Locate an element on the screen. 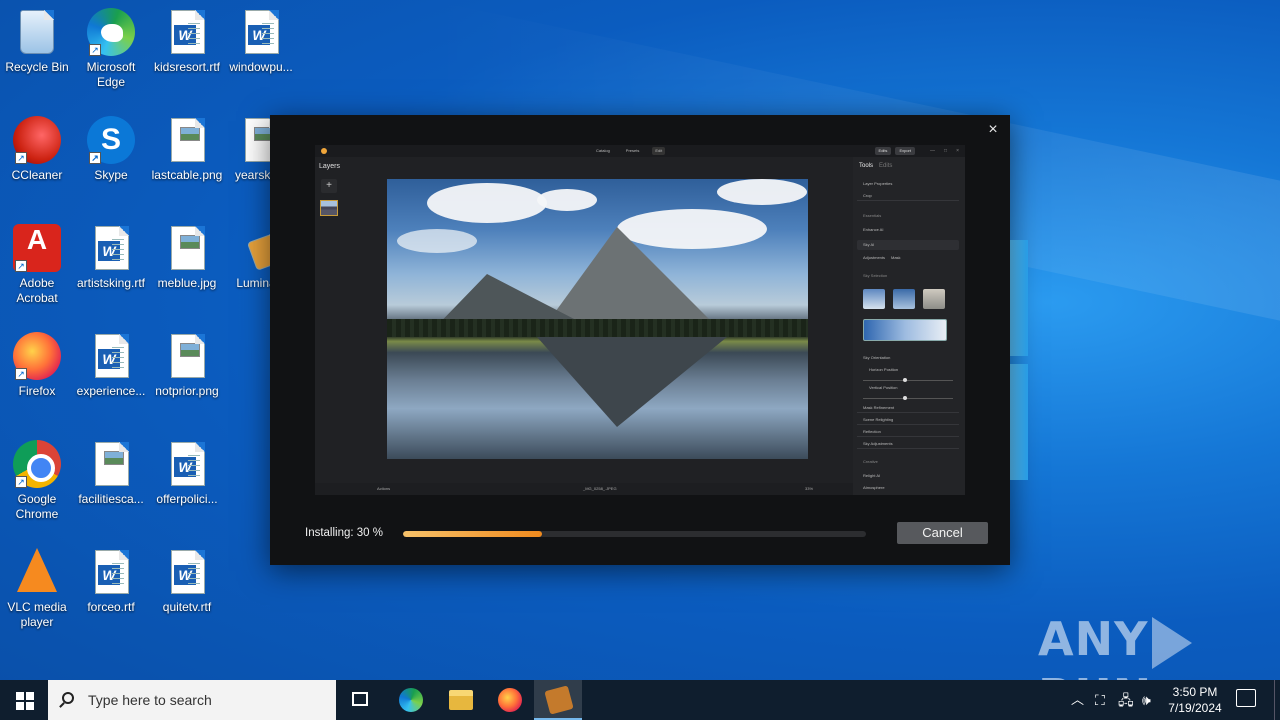 The height and width of the screenshot is (720, 1280). cancel-button: Cancel is located at coordinates (942, 533).